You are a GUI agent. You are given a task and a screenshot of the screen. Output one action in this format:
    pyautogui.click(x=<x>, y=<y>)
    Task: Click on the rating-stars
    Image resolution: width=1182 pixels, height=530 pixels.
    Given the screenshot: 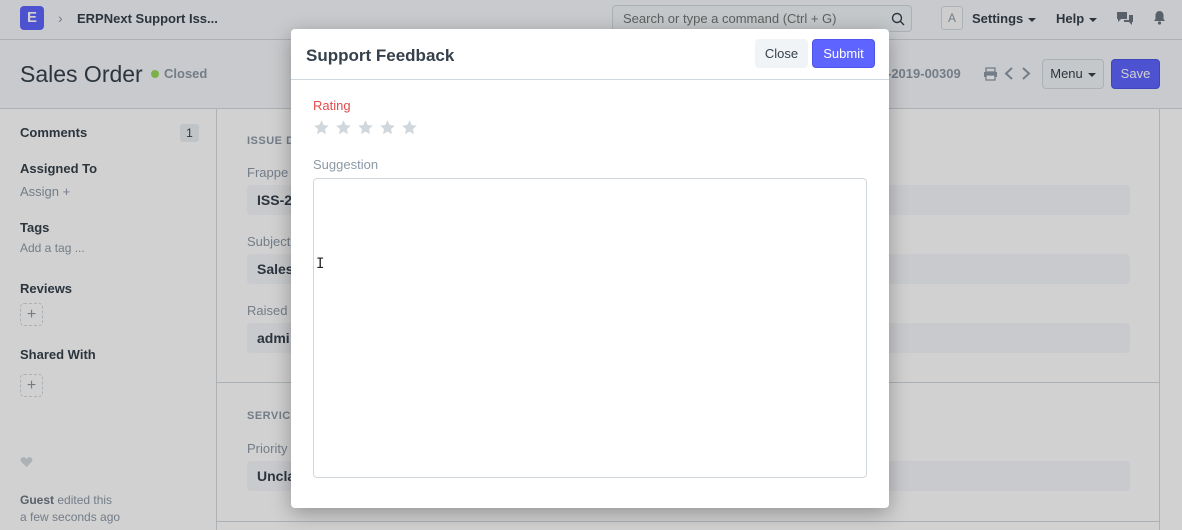 What is the action you would take?
    pyautogui.click(x=368, y=128)
    